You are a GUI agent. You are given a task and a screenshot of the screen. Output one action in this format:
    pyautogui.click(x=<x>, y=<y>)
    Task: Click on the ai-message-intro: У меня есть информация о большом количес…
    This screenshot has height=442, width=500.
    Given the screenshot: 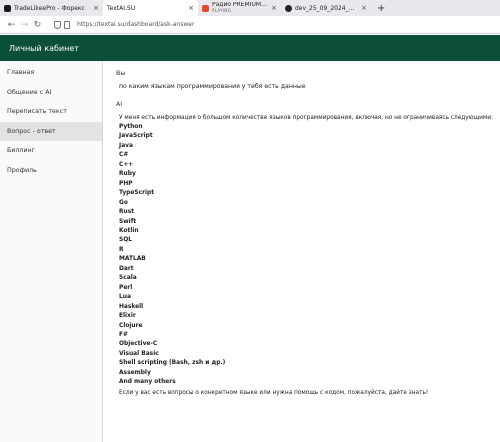 What is the action you would take?
    pyautogui.click(x=306, y=118)
    